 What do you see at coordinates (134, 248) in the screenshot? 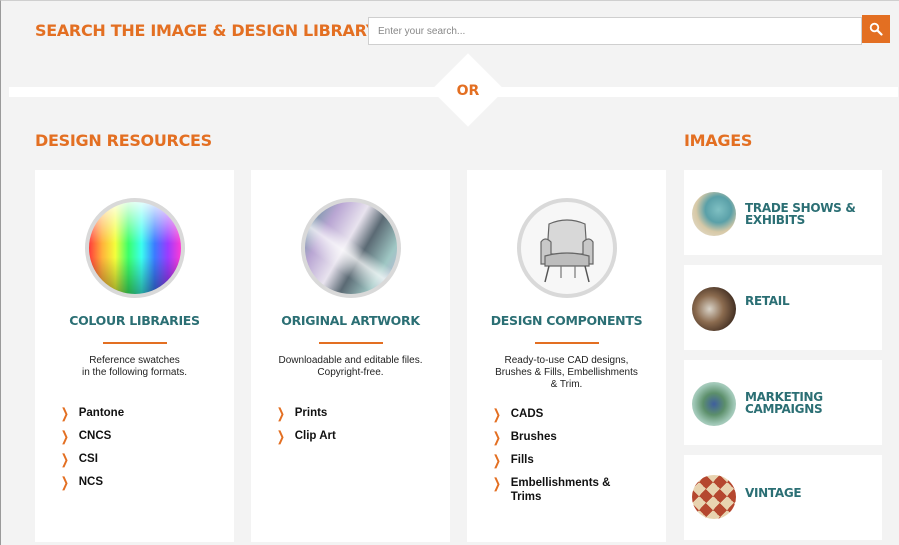
I see `colour-spectrum-image` at bounding box center [134, 248].